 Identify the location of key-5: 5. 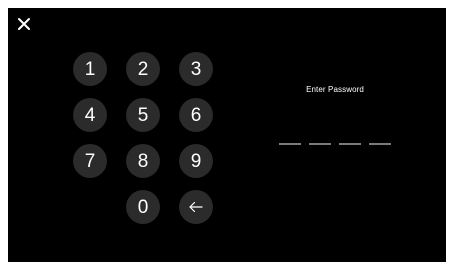
(143, 115).